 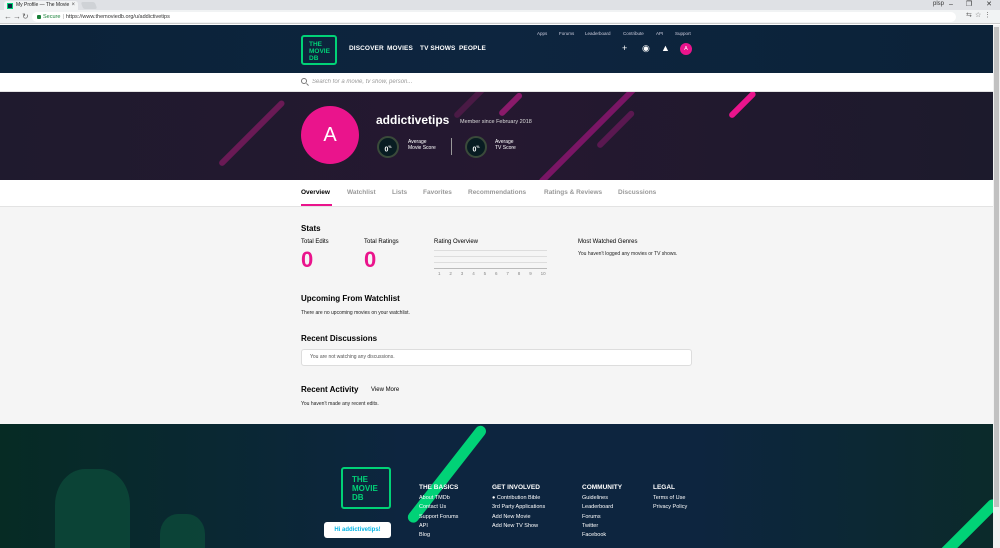 What do you see at coordinates (590, 526) in the screenshot?
I see `footer-link: Twitter` at bounding box center [590, 526].